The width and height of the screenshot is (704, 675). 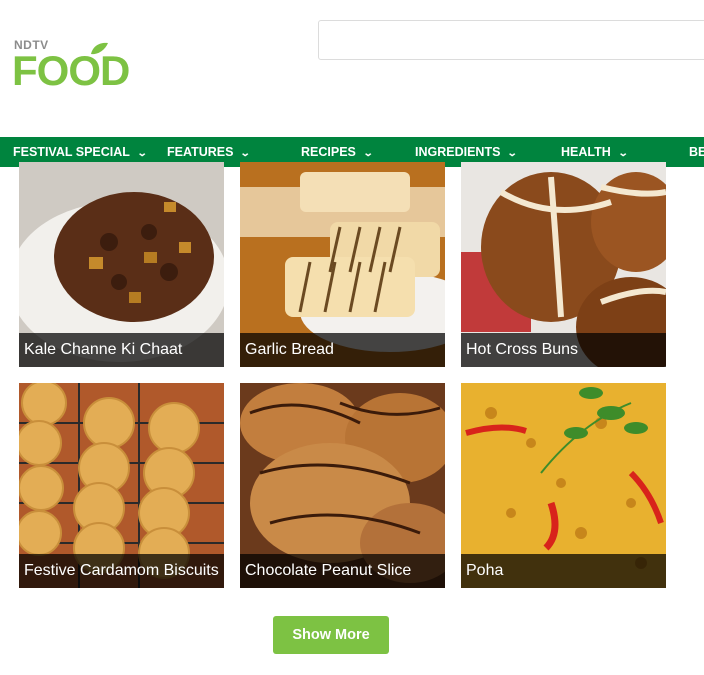 I want to click on recipe-title: Festive Cardamom Biscuits, so click(x=121, y=571).